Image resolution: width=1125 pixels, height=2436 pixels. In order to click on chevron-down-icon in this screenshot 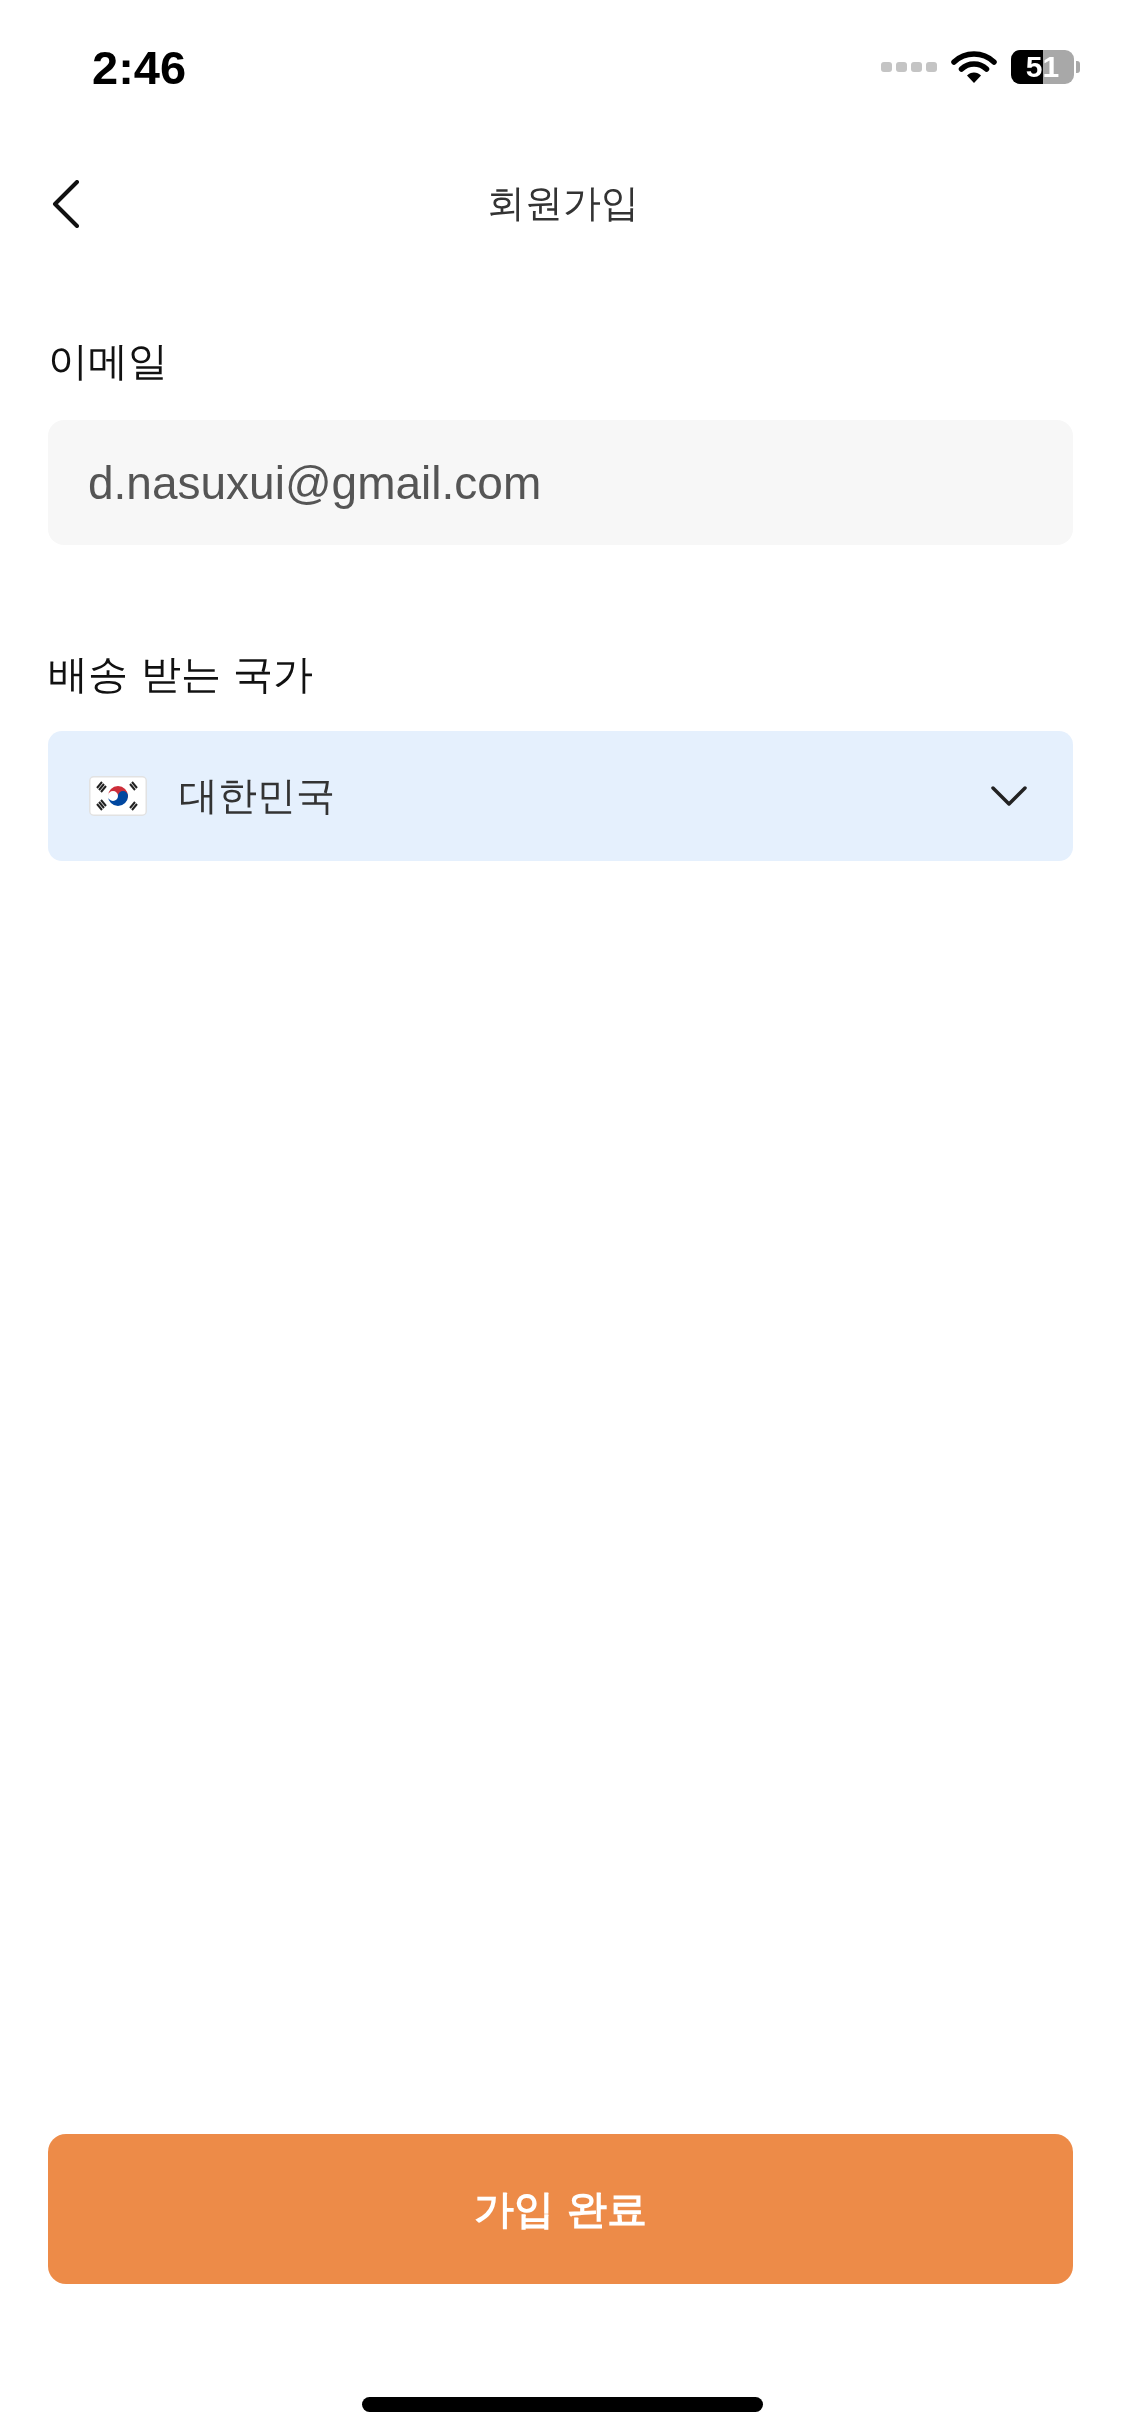, I will do `click(1009, 796)`.